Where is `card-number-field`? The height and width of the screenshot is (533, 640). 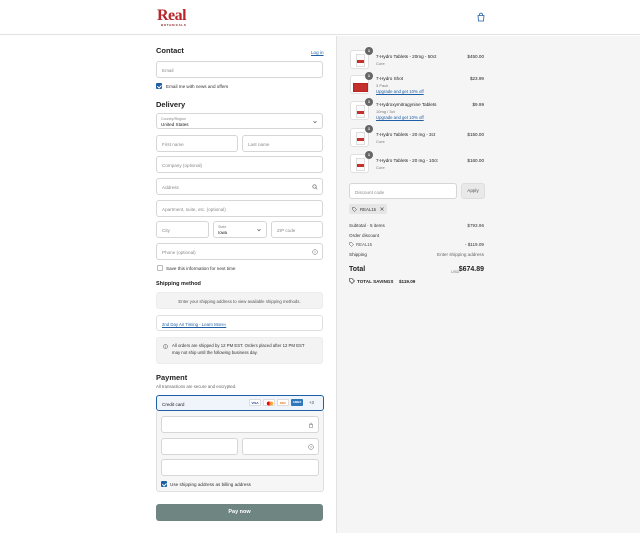
card-number-field is located at coordinates (240, 424).